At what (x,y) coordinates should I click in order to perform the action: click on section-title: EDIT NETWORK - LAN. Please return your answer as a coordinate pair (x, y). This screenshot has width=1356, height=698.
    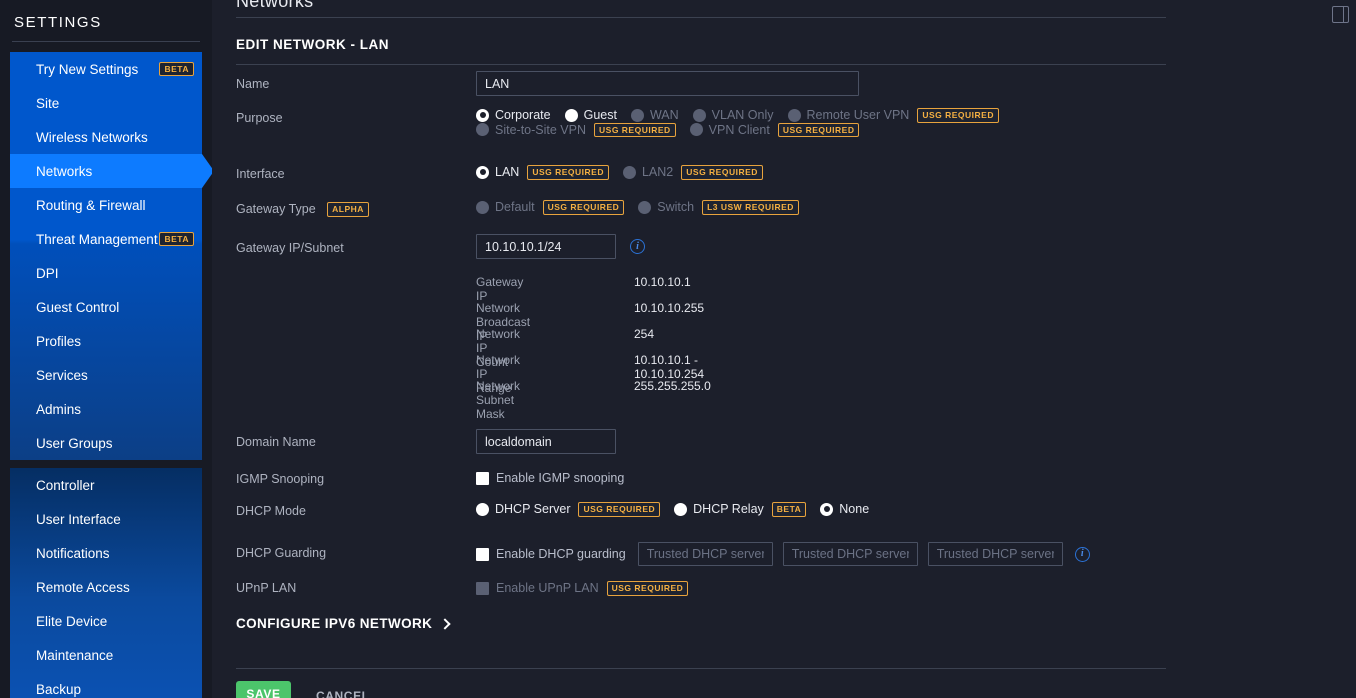
    Looking at the image, I should click on (312, 44).